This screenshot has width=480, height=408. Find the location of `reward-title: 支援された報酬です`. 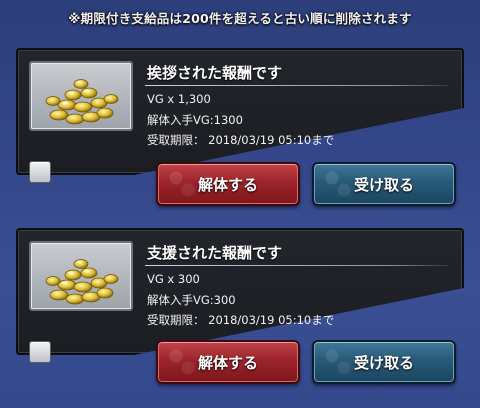

reward-title: 支援された報酬です is located at coordinates (215, 253).